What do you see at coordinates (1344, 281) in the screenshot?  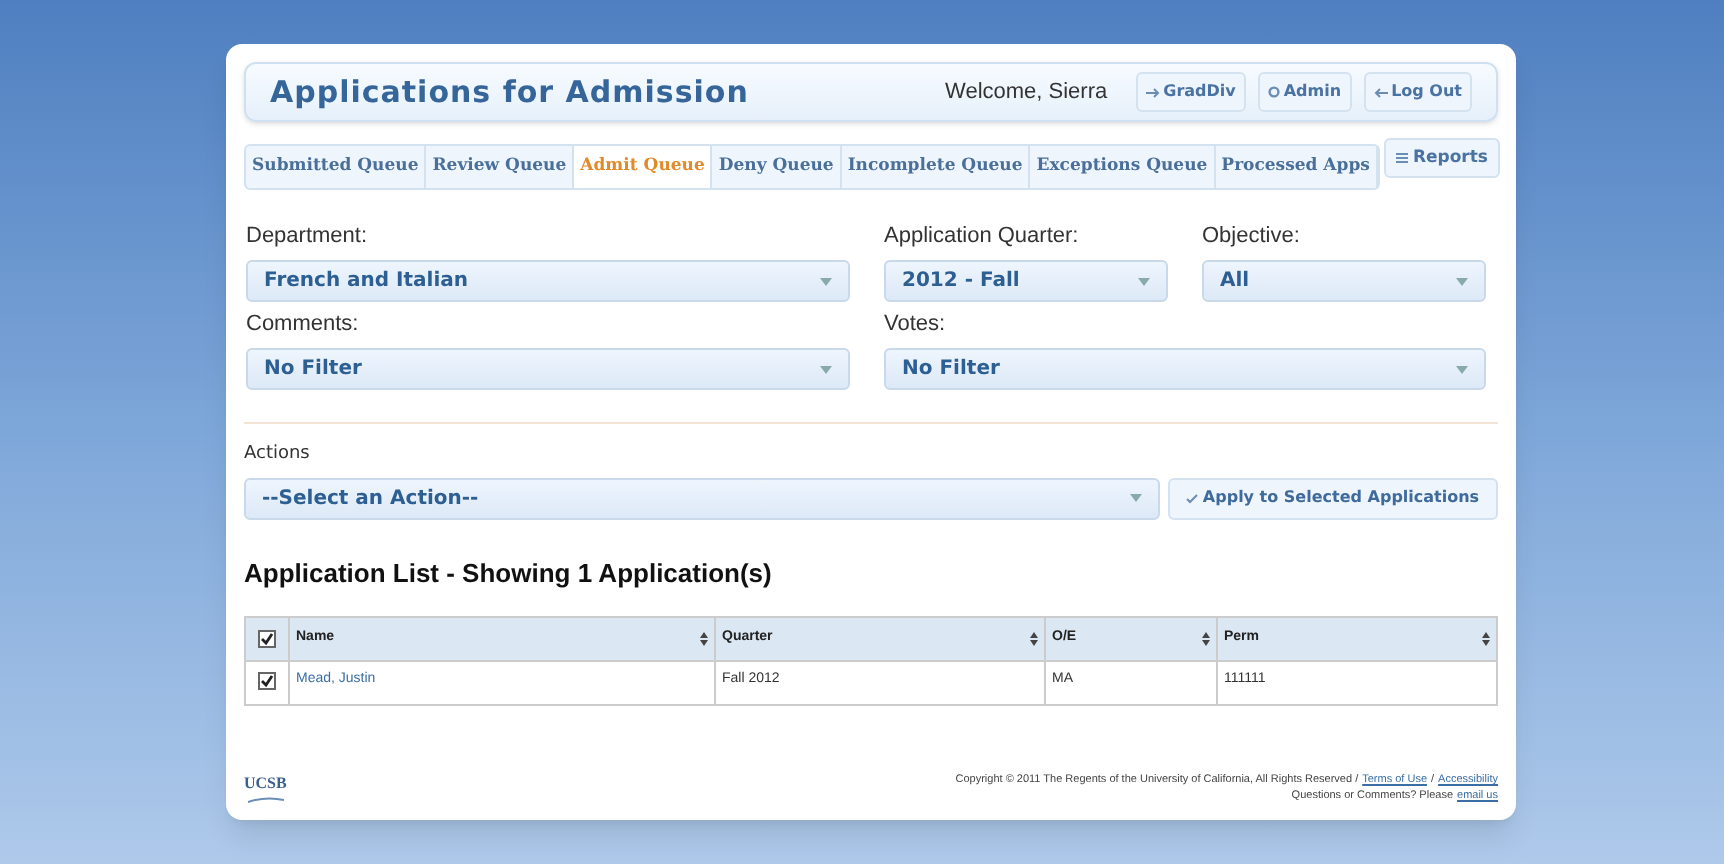 I see `select-field: All` at bounding box center [1344, 281].